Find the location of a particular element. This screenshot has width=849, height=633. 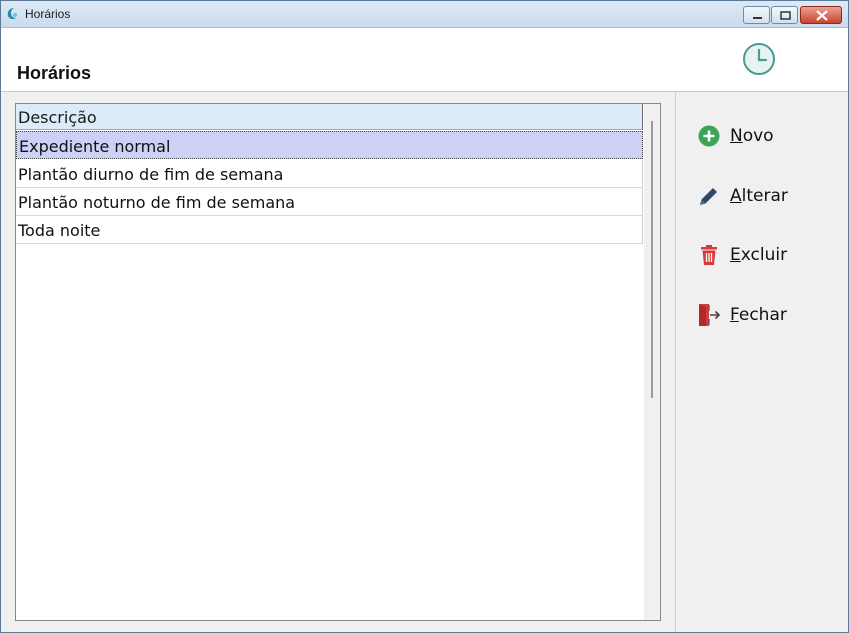

trash-icon is located at coordinates (709, 255).